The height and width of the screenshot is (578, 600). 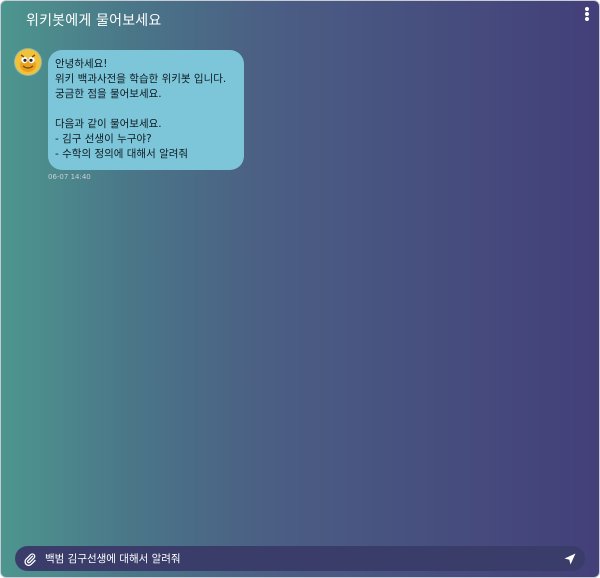 What do you see at coordinates (108, 94) in the screenshot?
I see `message-line: 궁금한 점을 물어보세요.` at bounding box center [108, 94].